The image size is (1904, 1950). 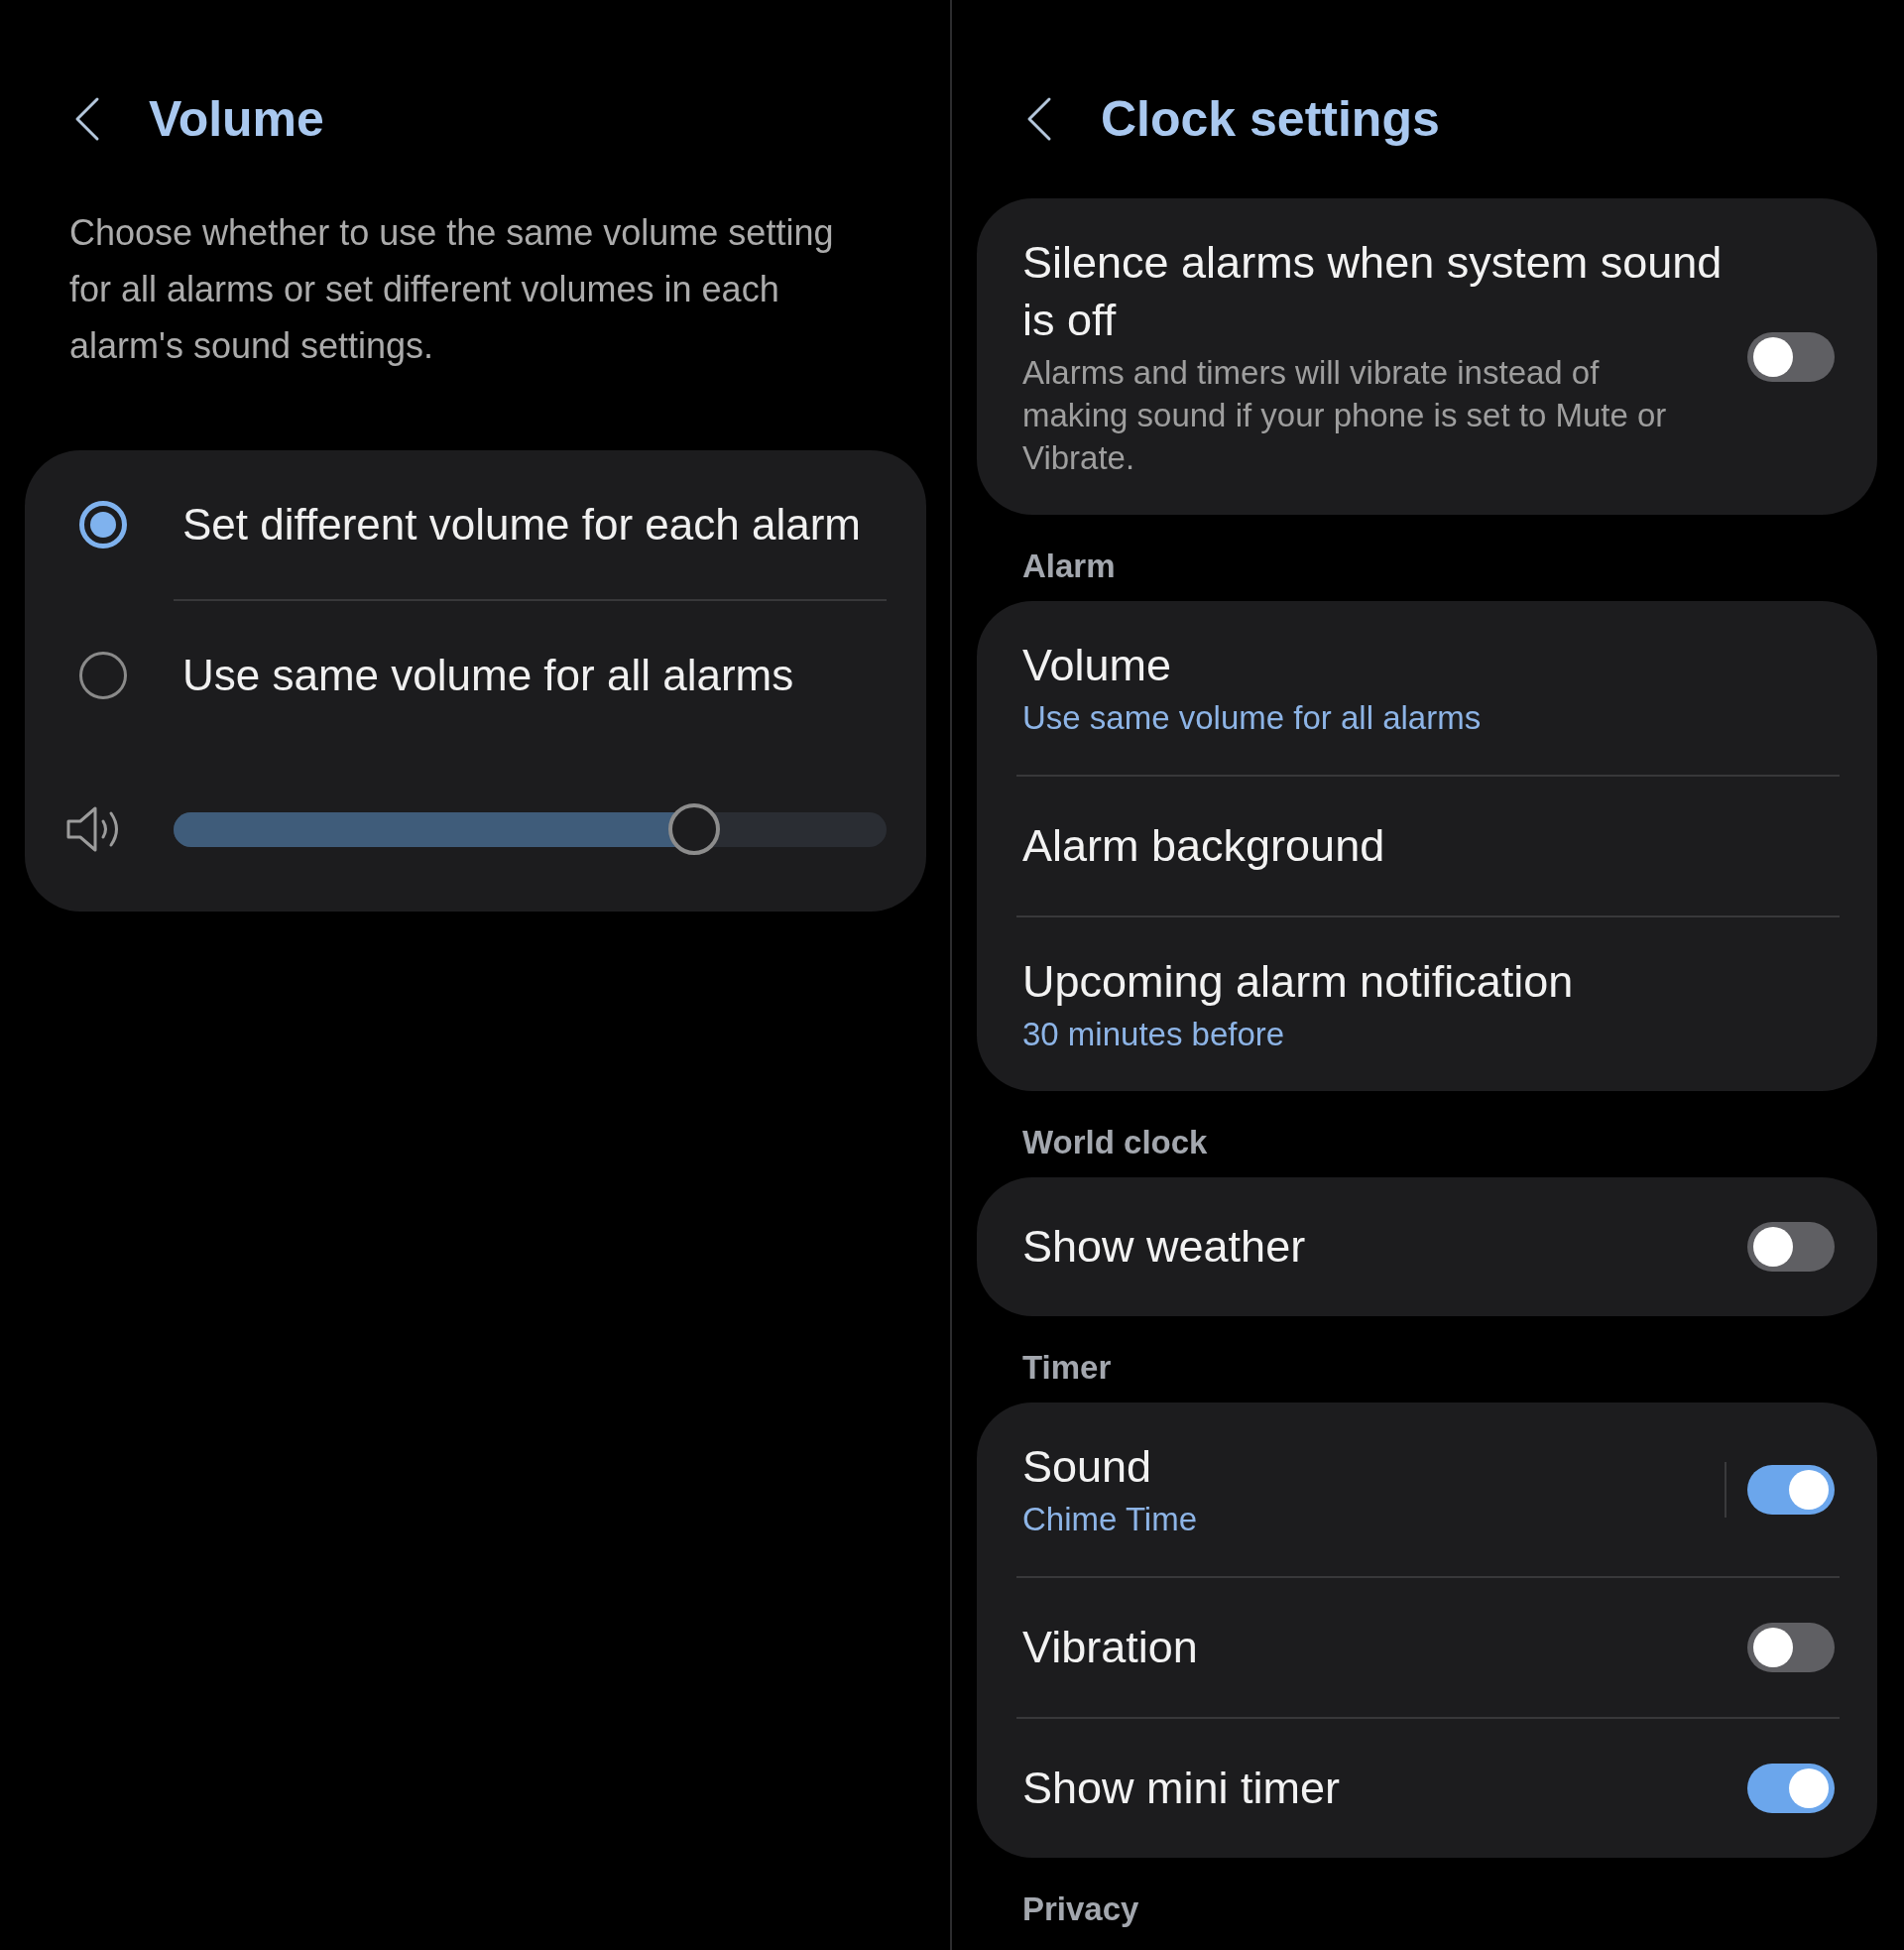 What do you see at coordinates (1203, 846) in the screenshot?
I see `setting-title: Alarm background` at bounding box center [1203, 846].